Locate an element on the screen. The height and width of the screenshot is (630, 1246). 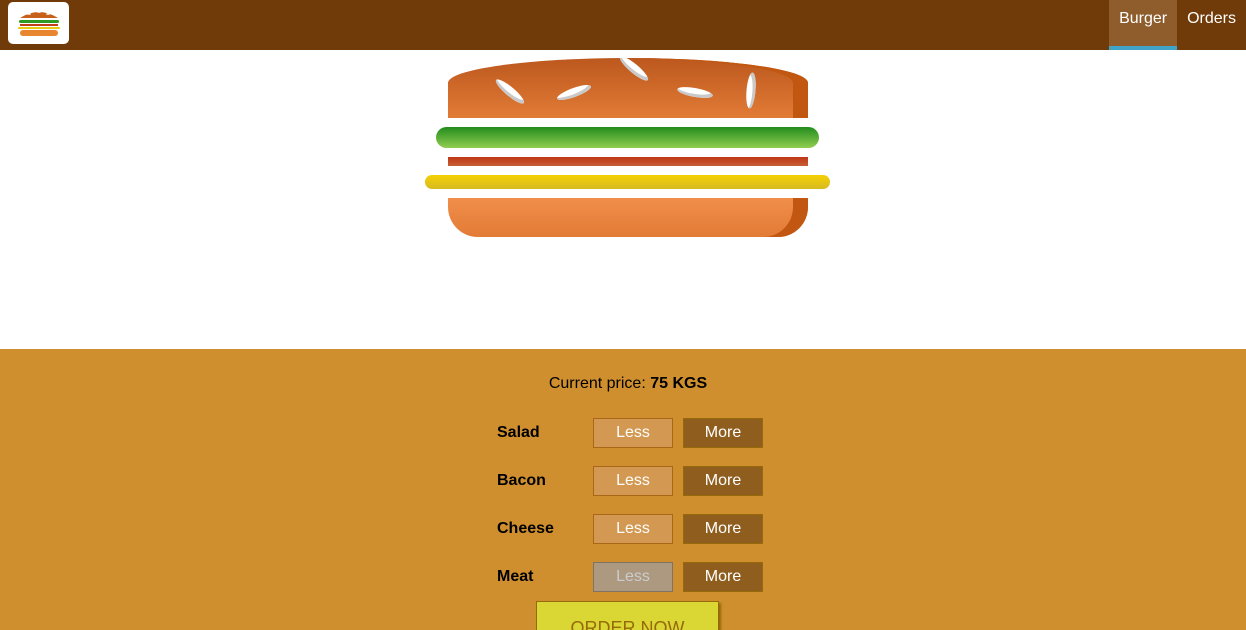
ingredient-label: Bacon is located at coordinates (521, 480).